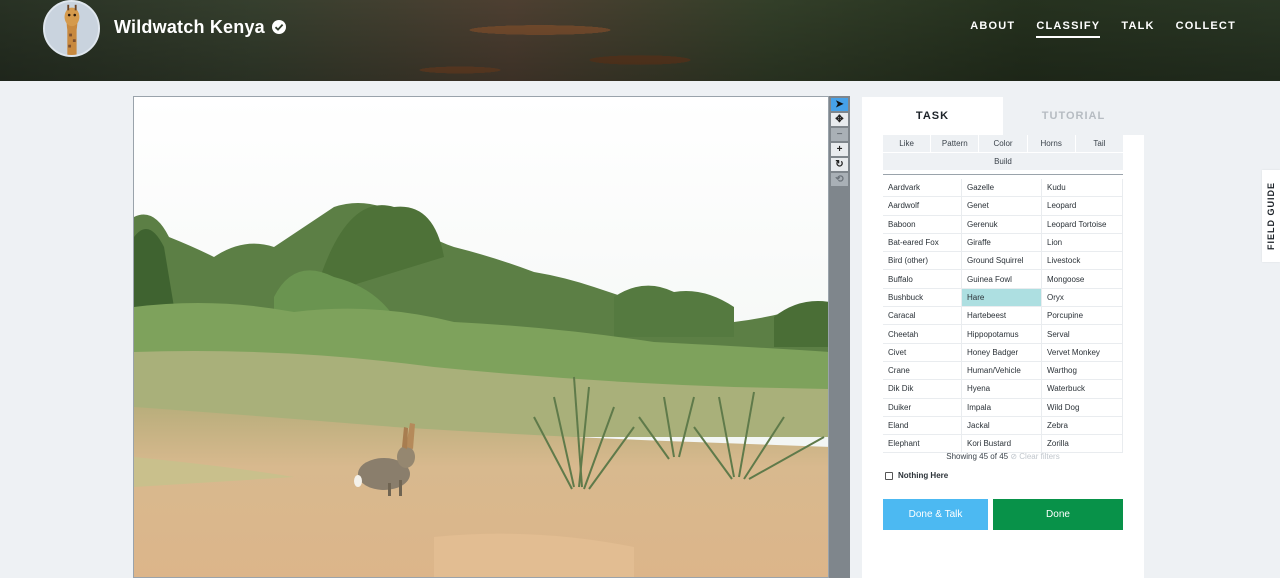  I want to click on project-avatar, so click(71, 28).